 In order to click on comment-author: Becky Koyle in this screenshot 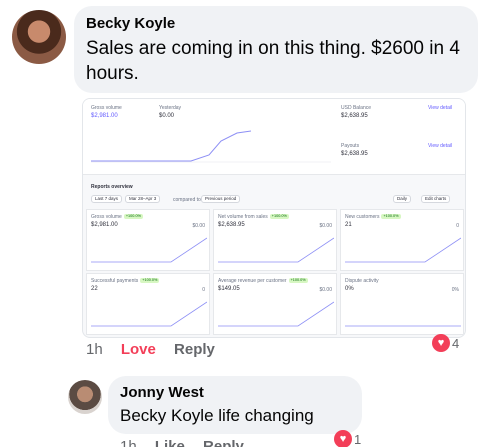, I will do `click(130, 23)`.